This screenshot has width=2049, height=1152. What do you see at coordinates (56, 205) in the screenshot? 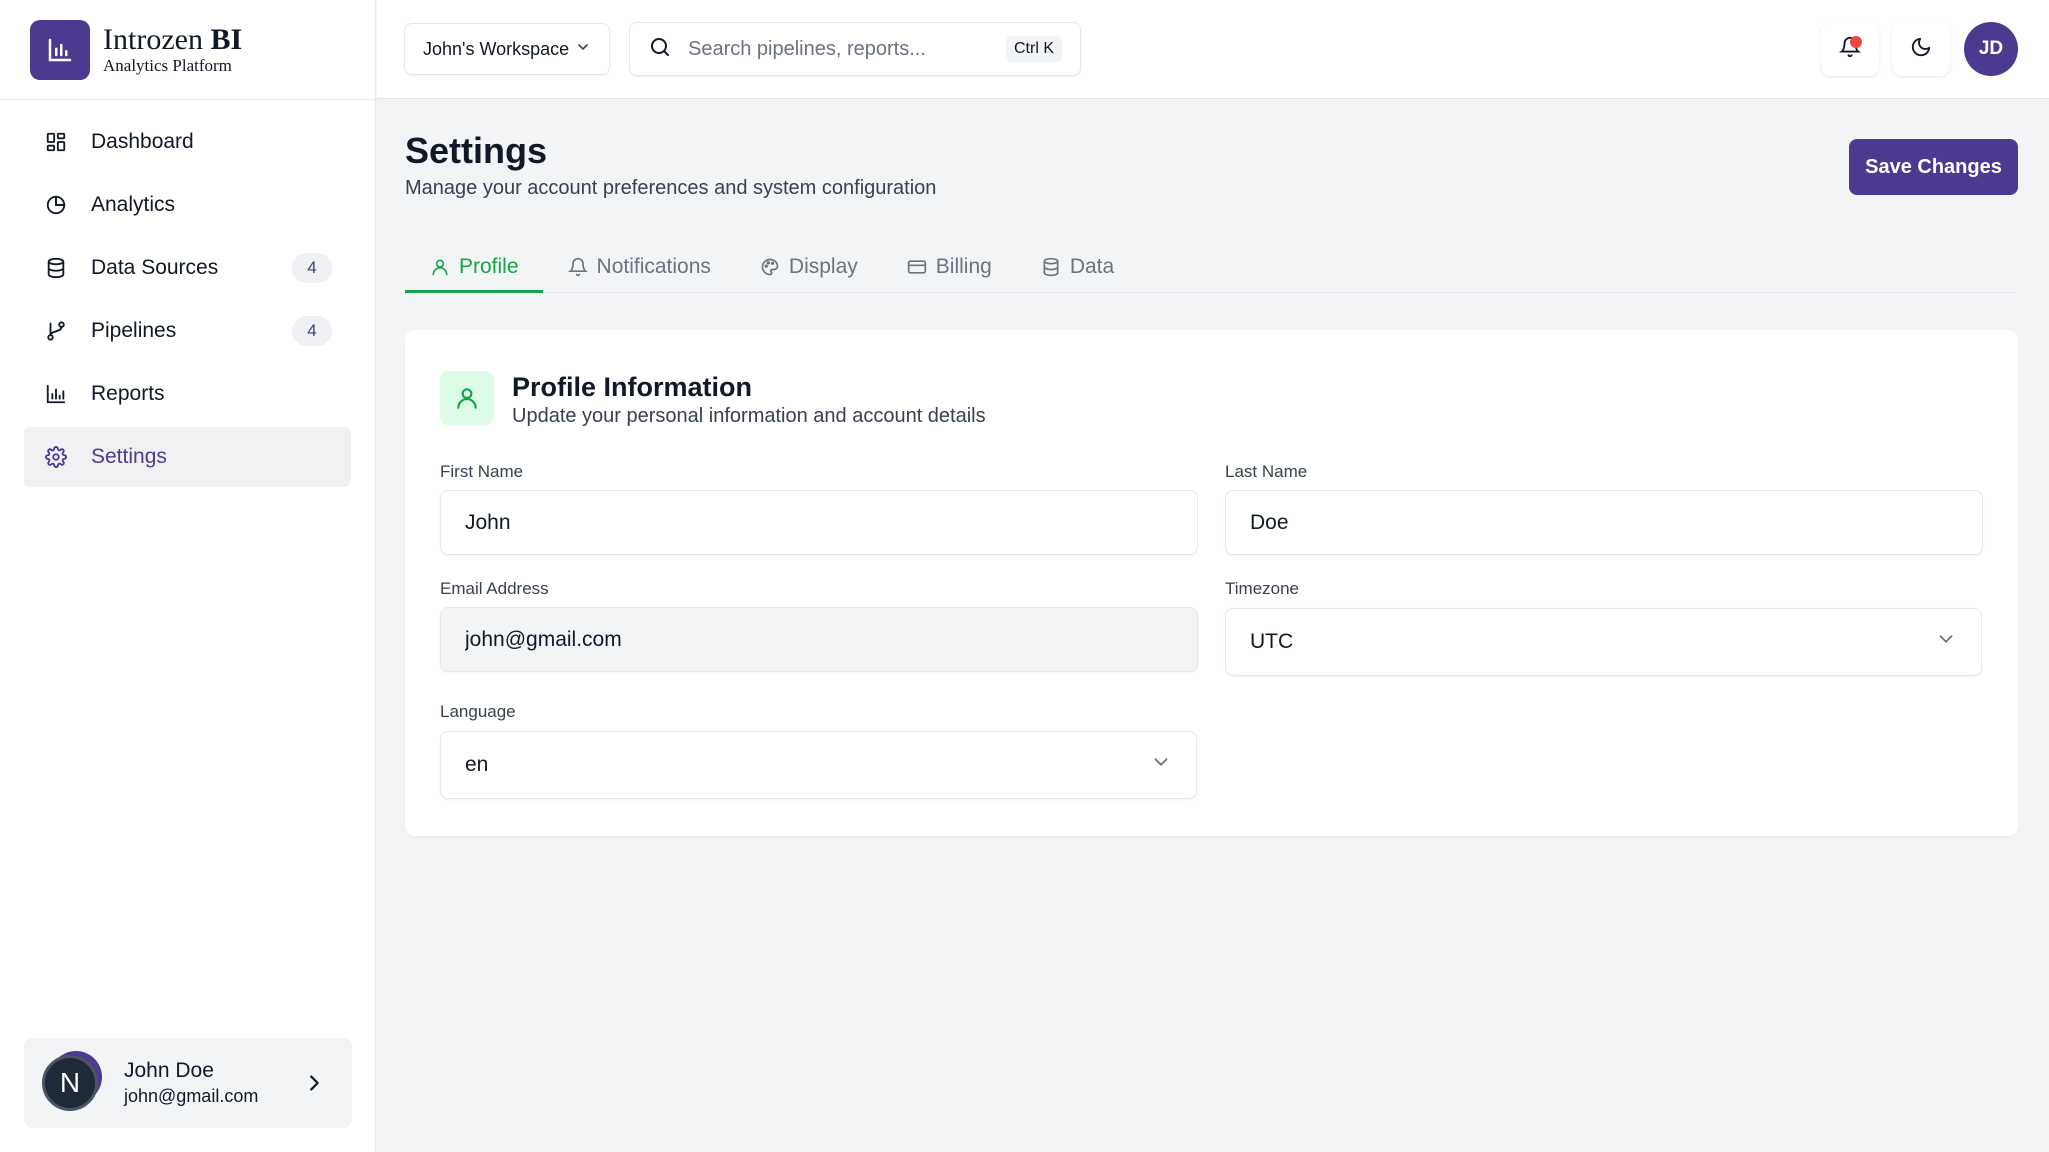
I see `pie-chart-icon` at bounding box center [56, 205].